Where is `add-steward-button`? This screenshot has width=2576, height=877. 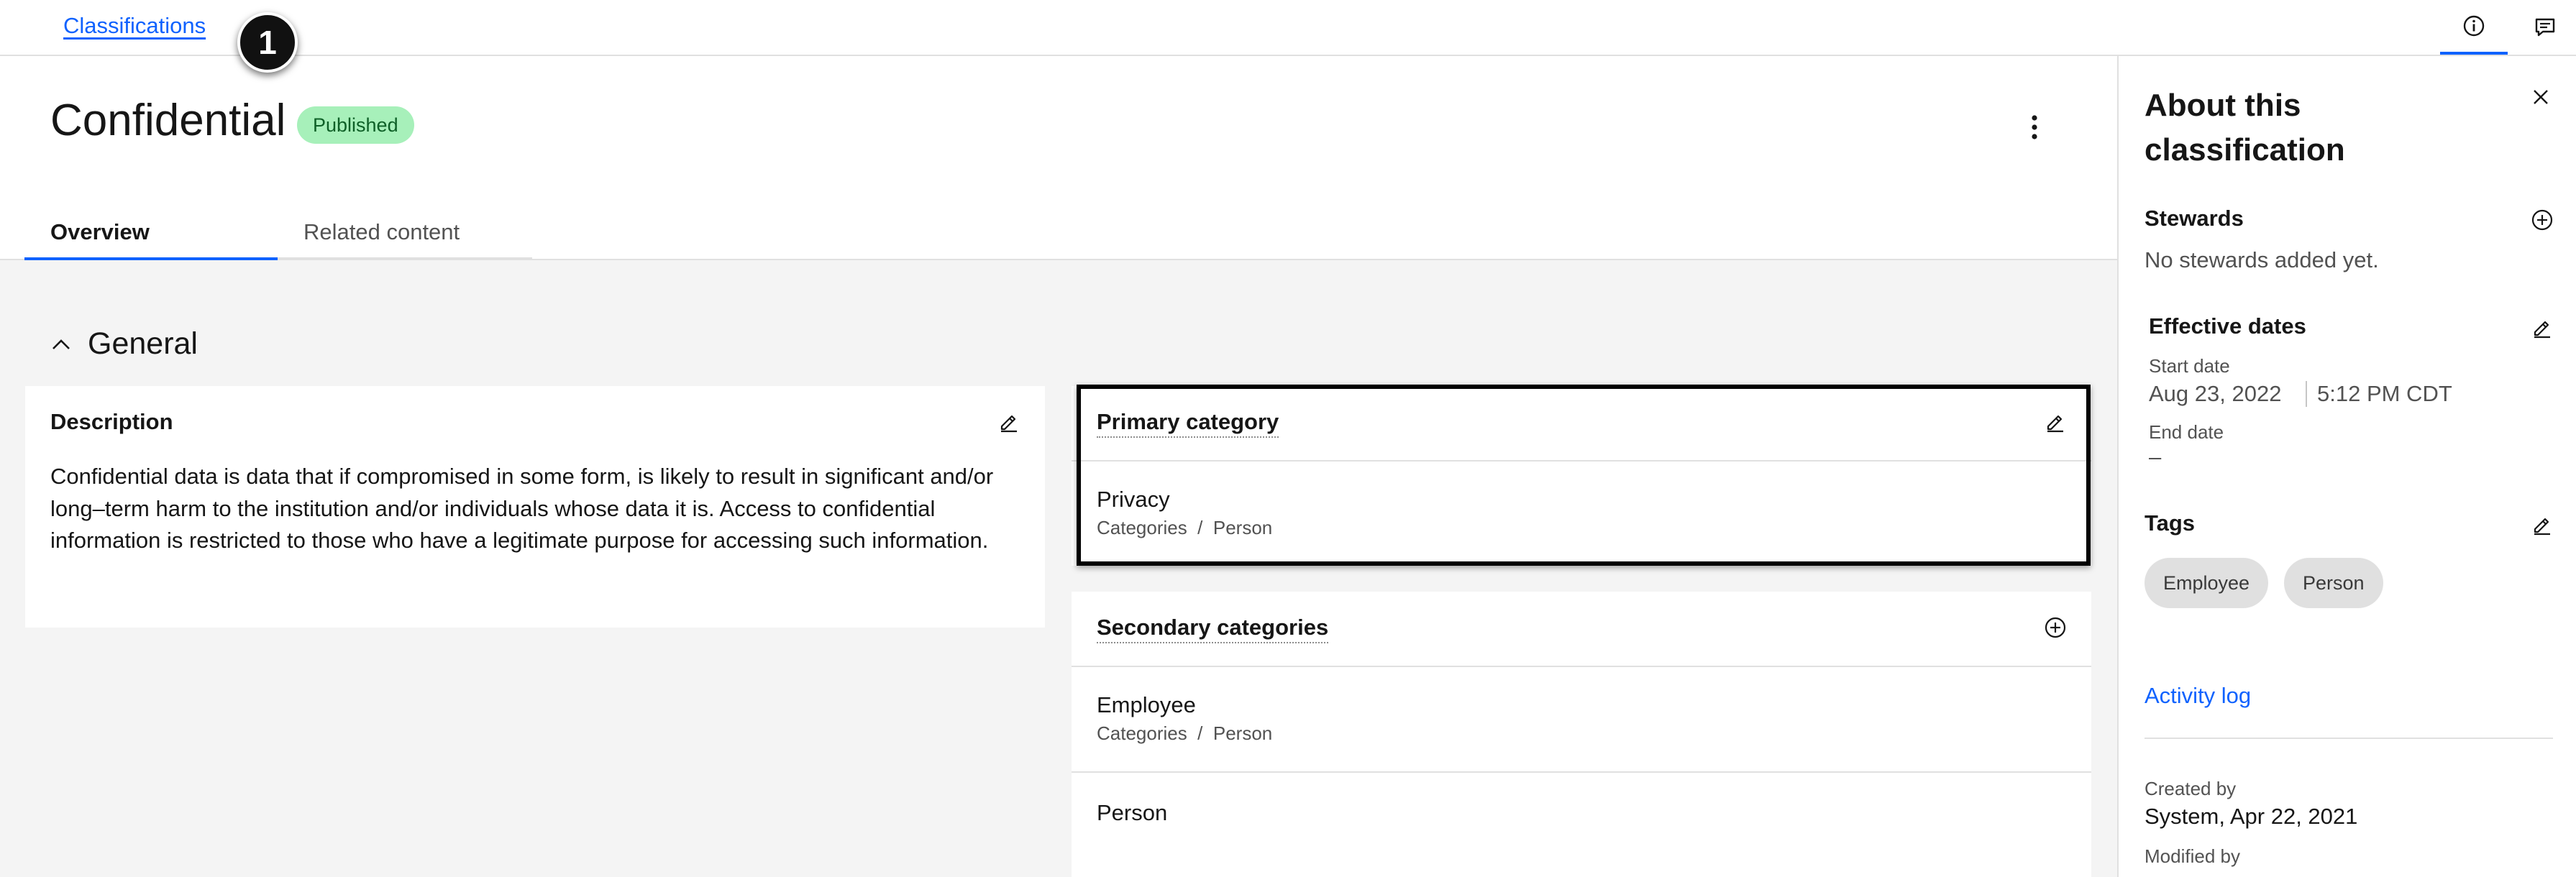 add-steward-button is located at coordinates (2542, 220).